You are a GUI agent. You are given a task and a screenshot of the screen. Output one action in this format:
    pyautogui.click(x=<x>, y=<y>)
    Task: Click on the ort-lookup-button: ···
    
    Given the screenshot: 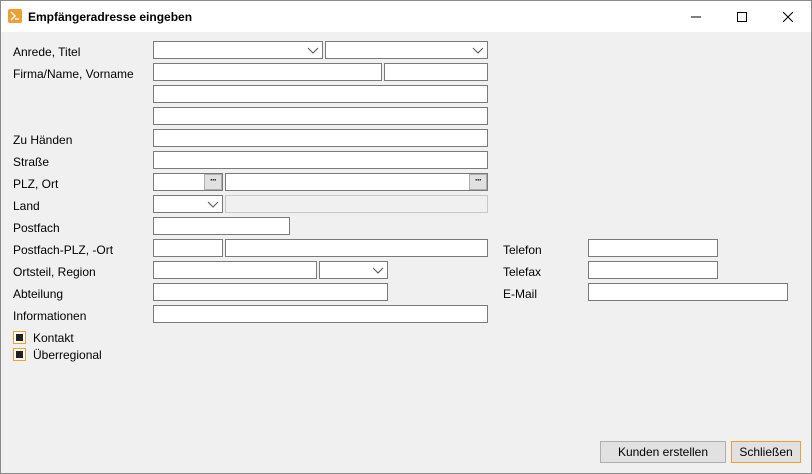 What is the action you would take?
    pyautogui.click(x=478, y=182)
    